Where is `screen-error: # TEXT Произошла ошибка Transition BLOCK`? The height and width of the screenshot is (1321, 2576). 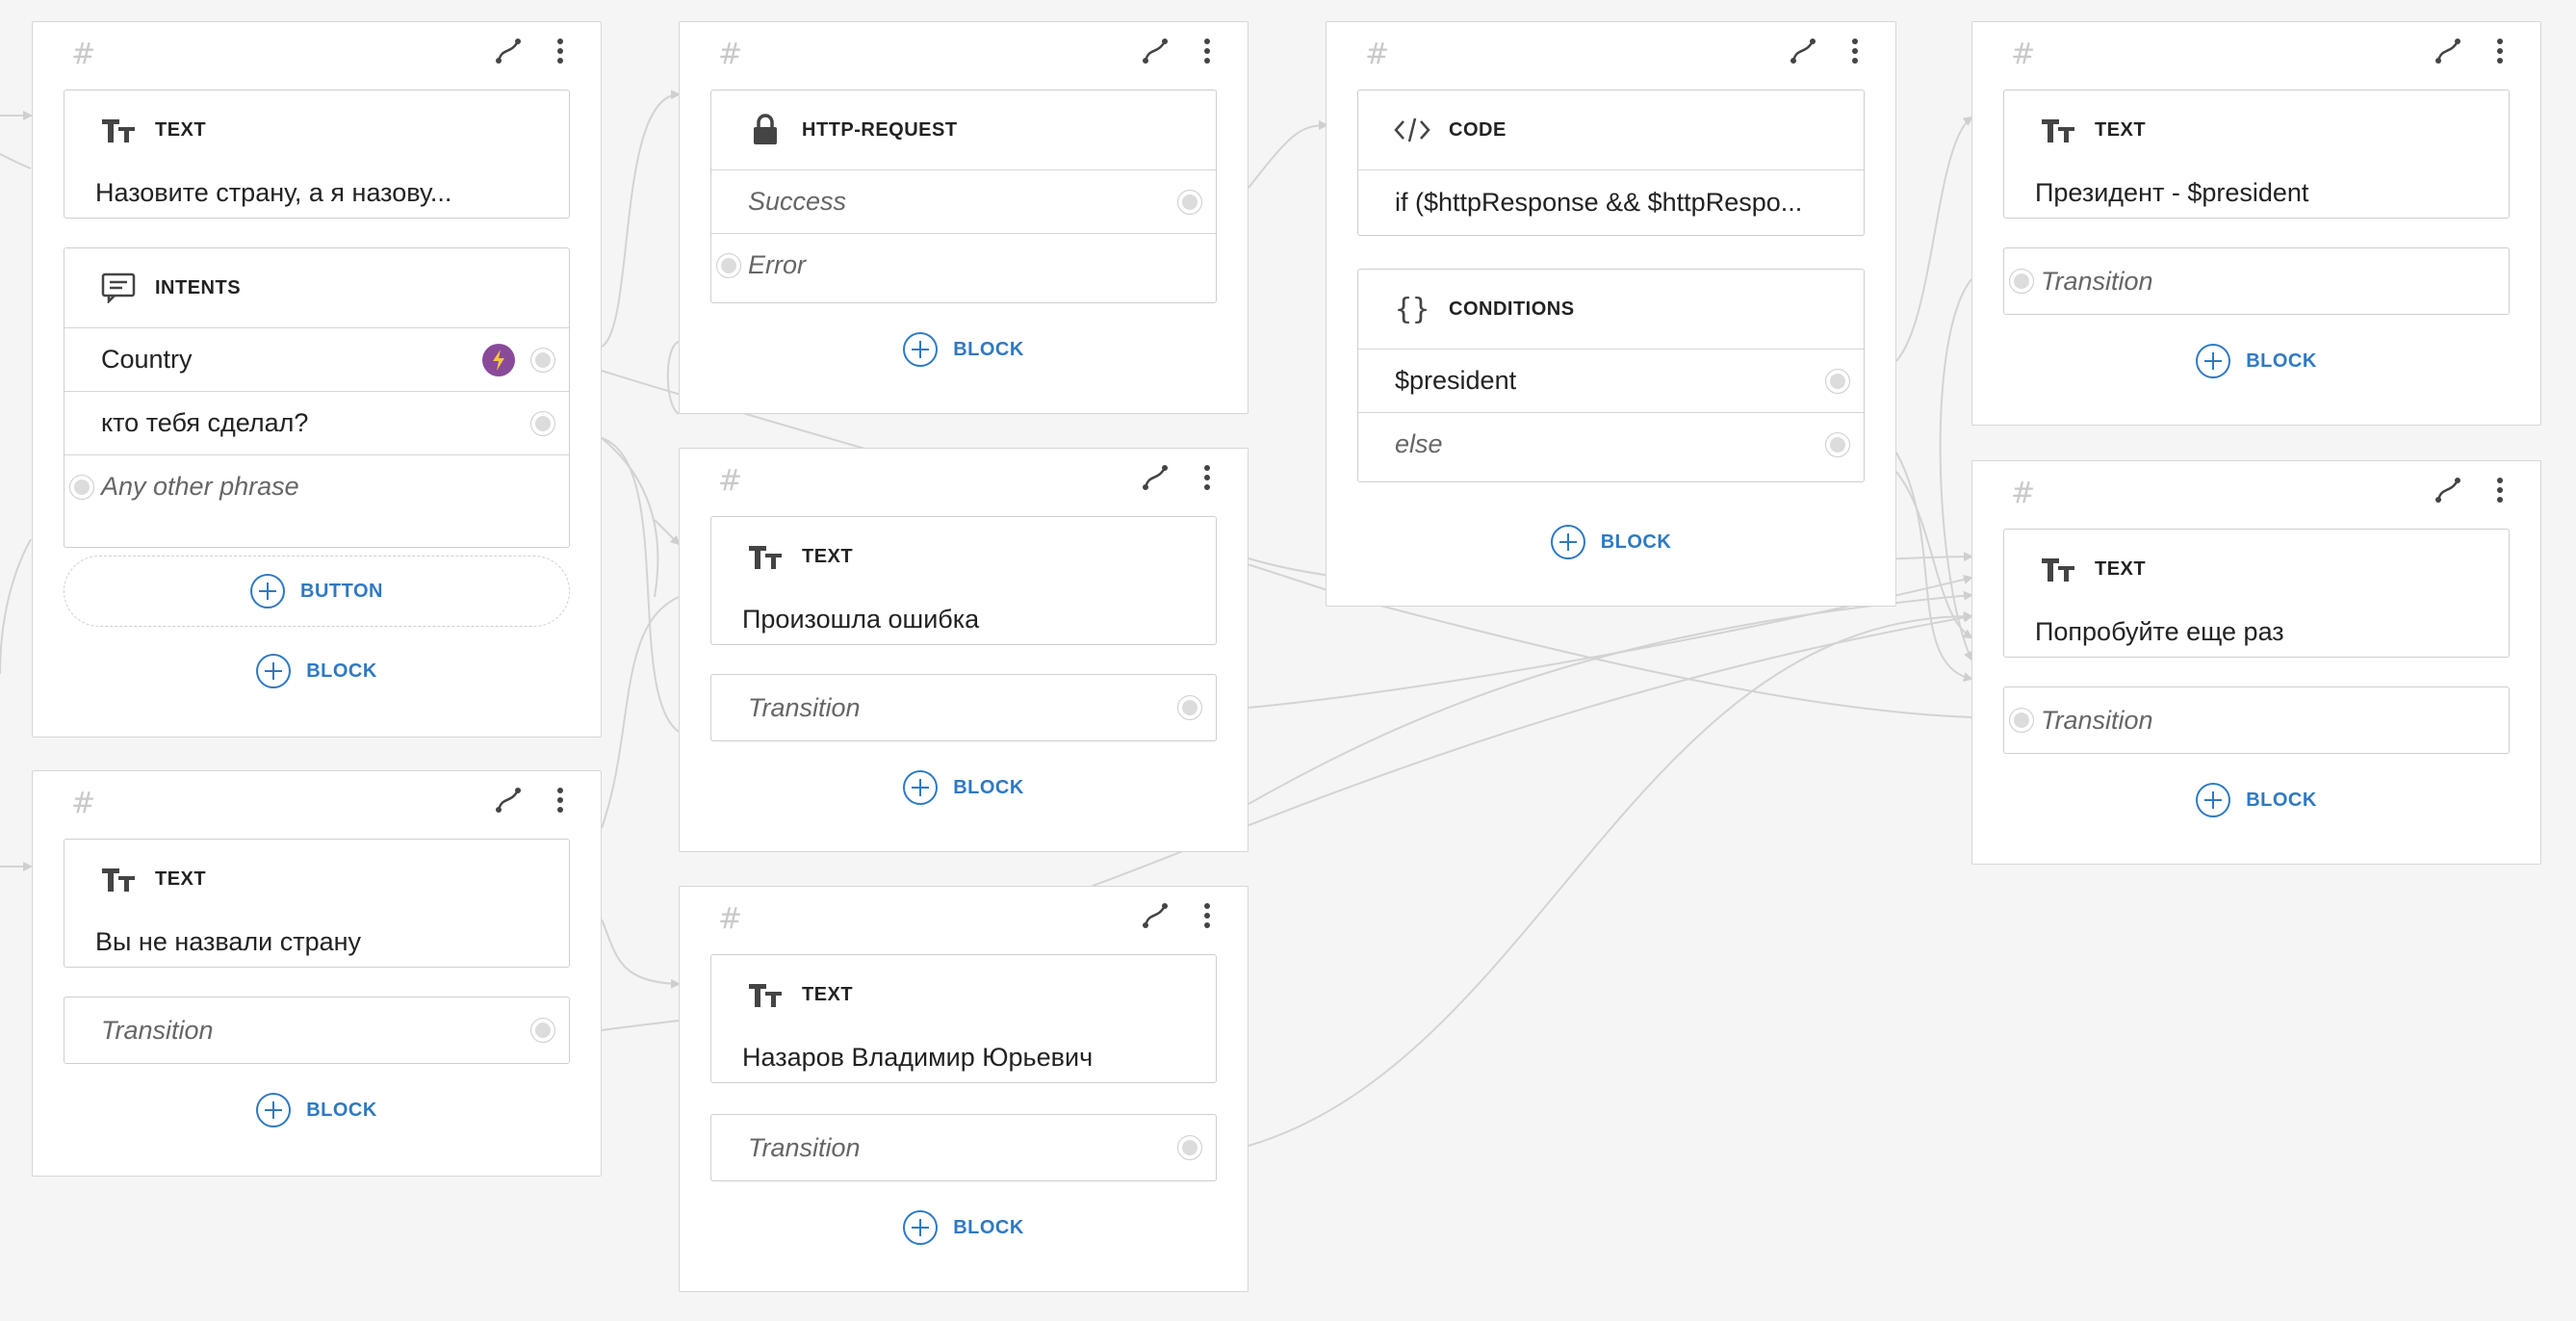
screen-error: # TEXT Произошла ошибка Transition BLOCK is located at coordinates (964, 650).